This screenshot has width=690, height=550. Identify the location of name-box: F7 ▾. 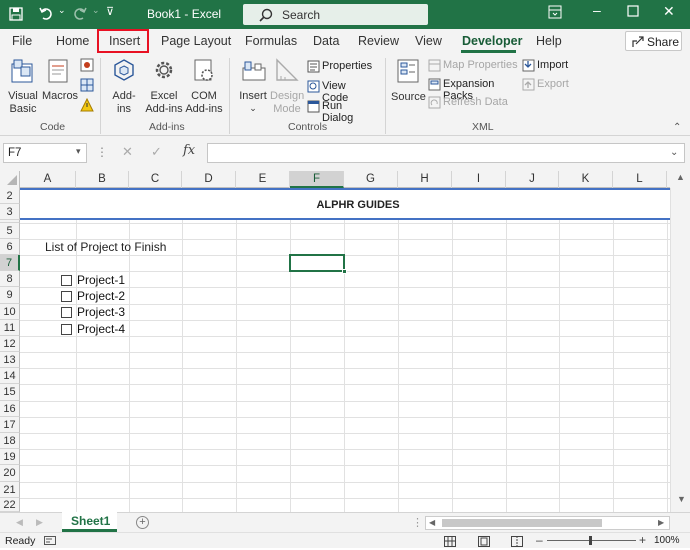
(45, 153).